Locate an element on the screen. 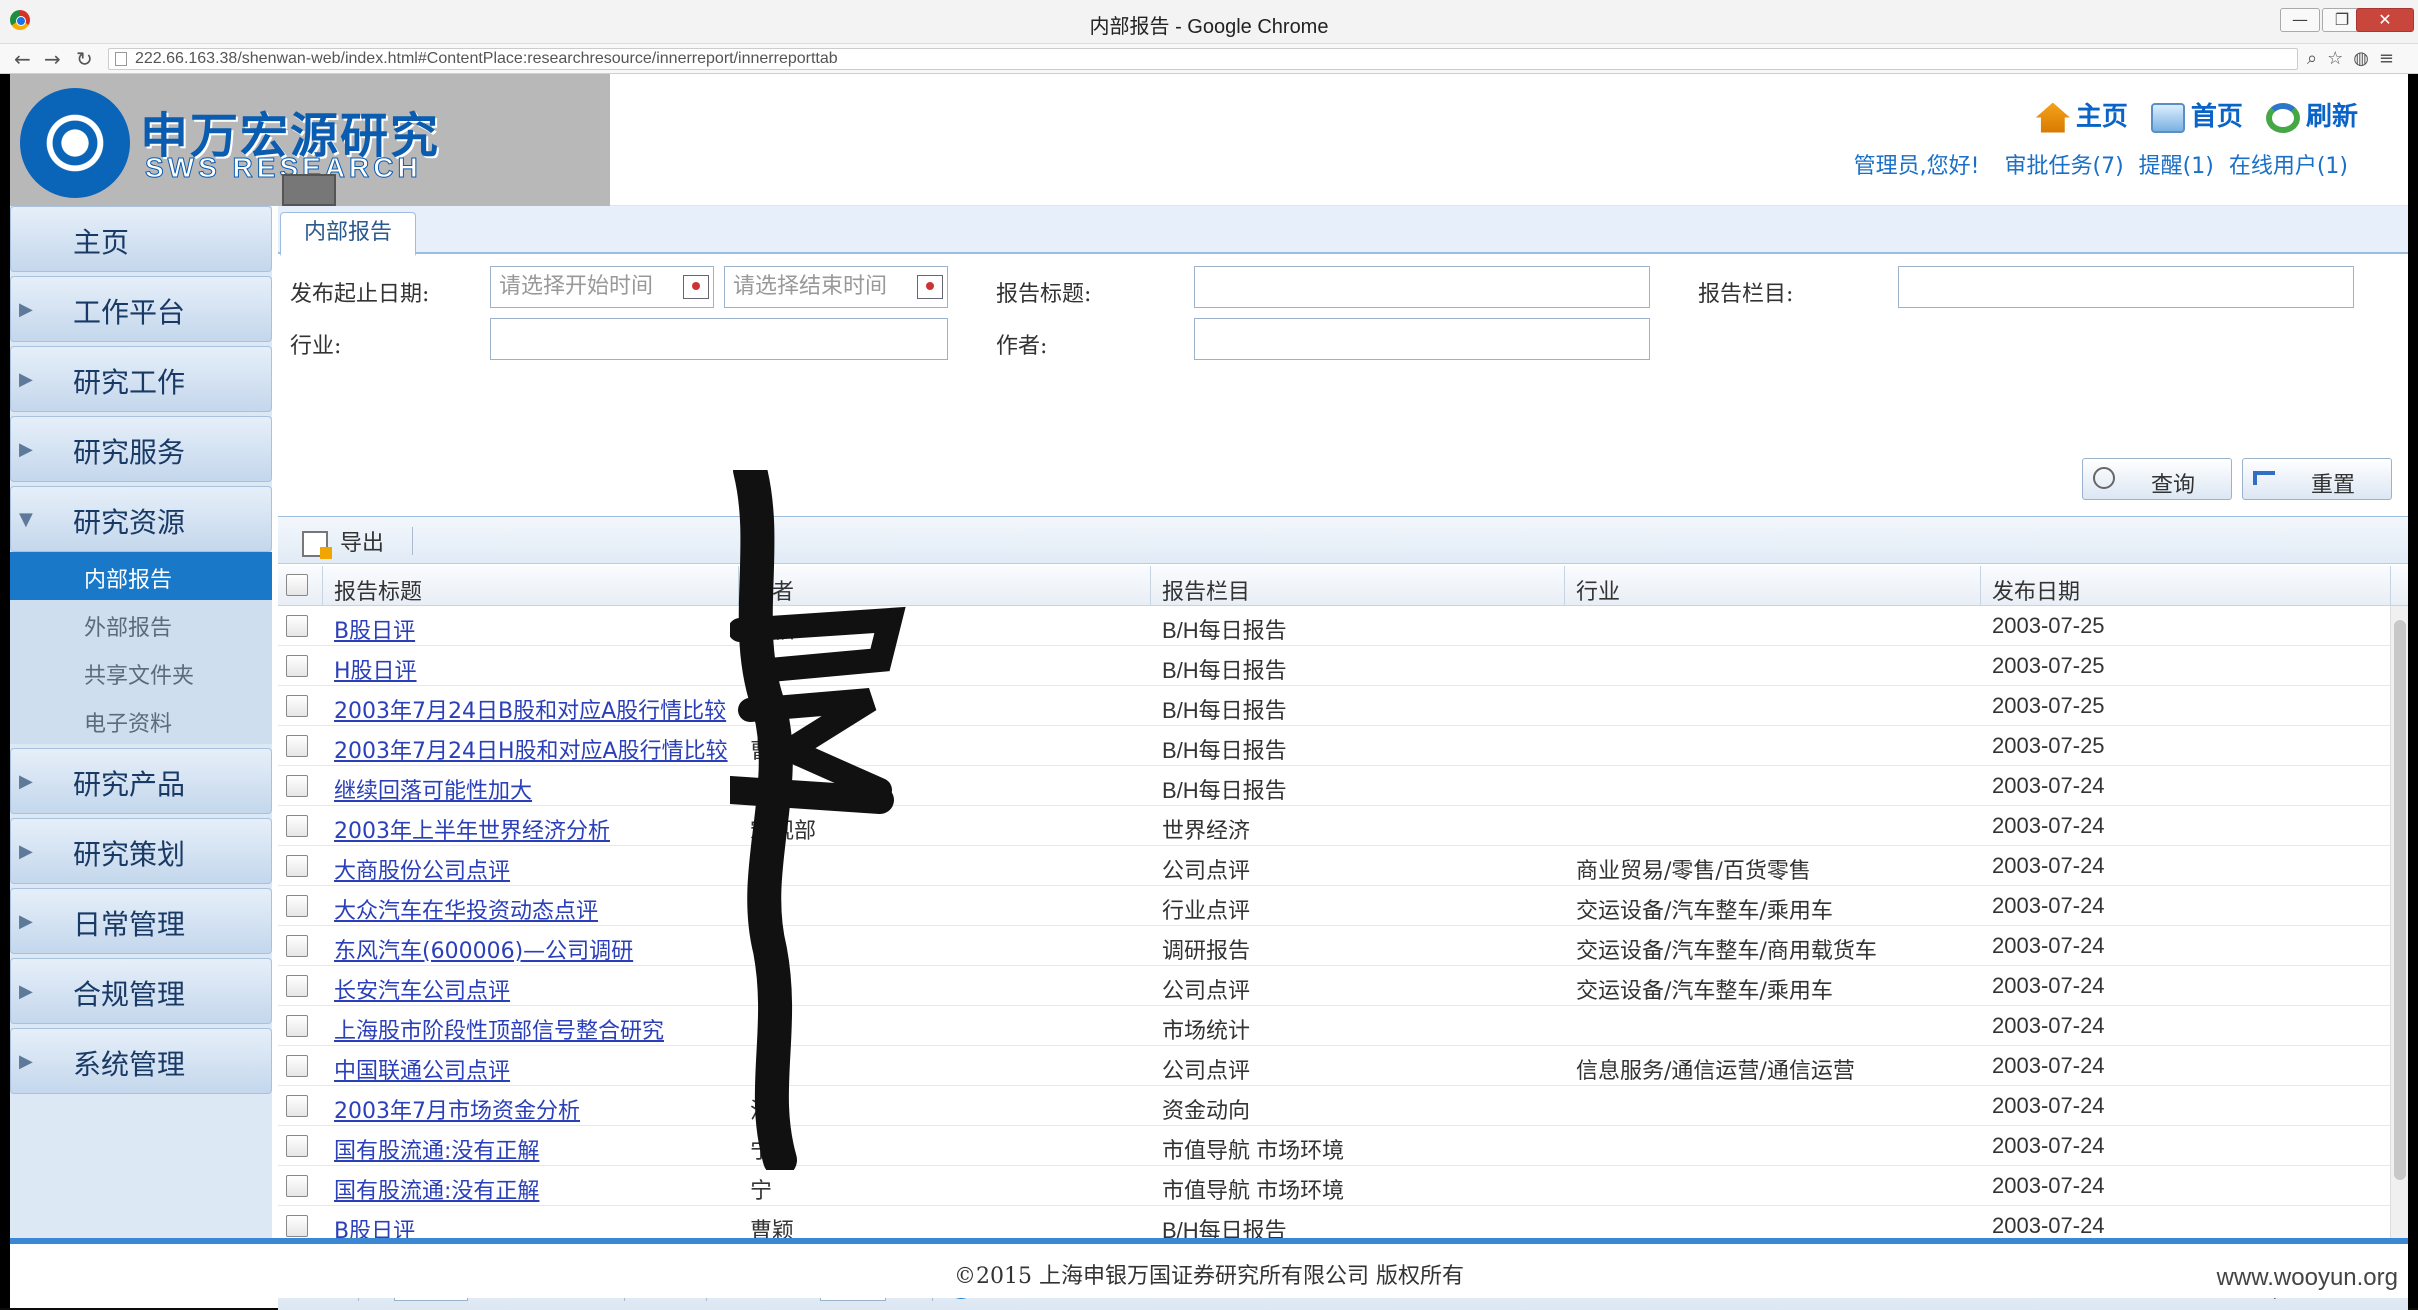 Image resolution: width=2418 pixels, height=1310 pixels. sidebar-item-research-planning: ▶ 研究策划 is located at coordinates (141, 851).